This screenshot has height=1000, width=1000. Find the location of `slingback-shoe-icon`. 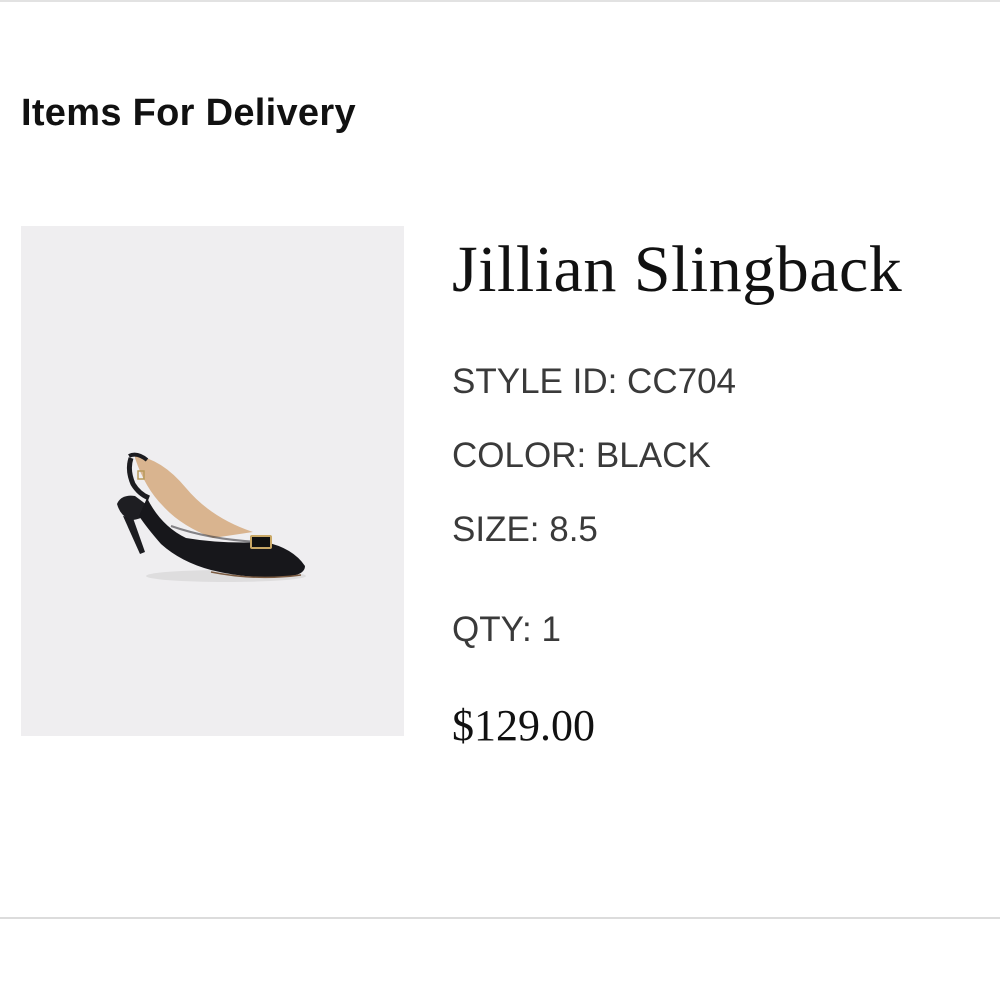

slingback-shoe-icon is located at coordinates (211, 517).